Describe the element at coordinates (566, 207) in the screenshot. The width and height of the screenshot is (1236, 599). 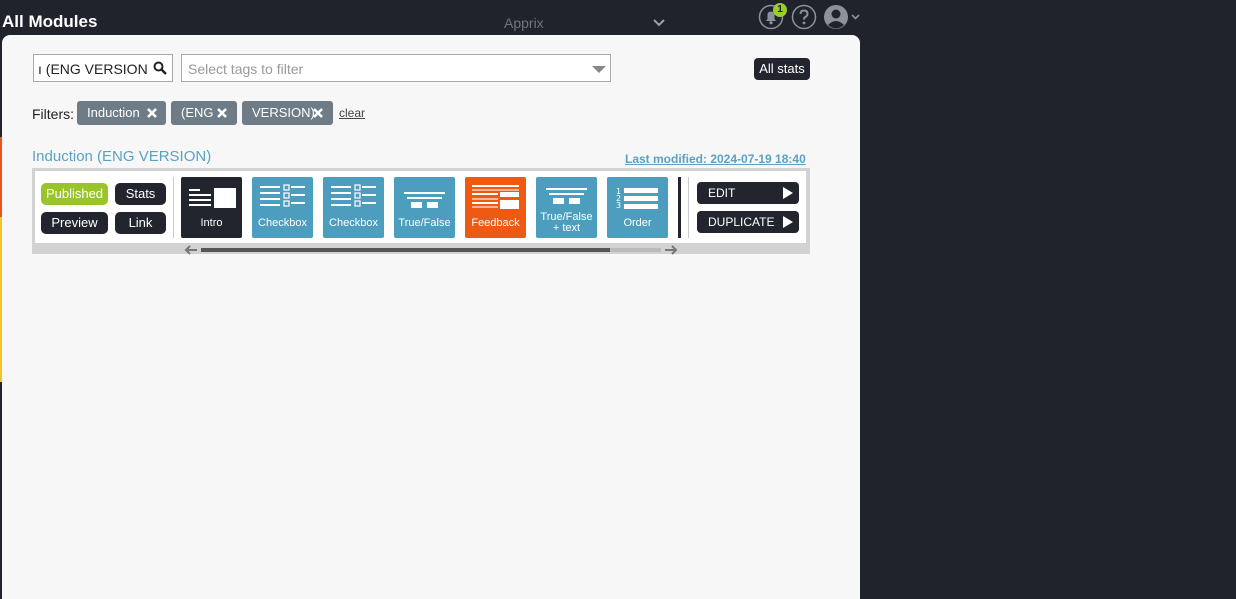
I see `step-tile-true-false-text: True/False + text` at that location.